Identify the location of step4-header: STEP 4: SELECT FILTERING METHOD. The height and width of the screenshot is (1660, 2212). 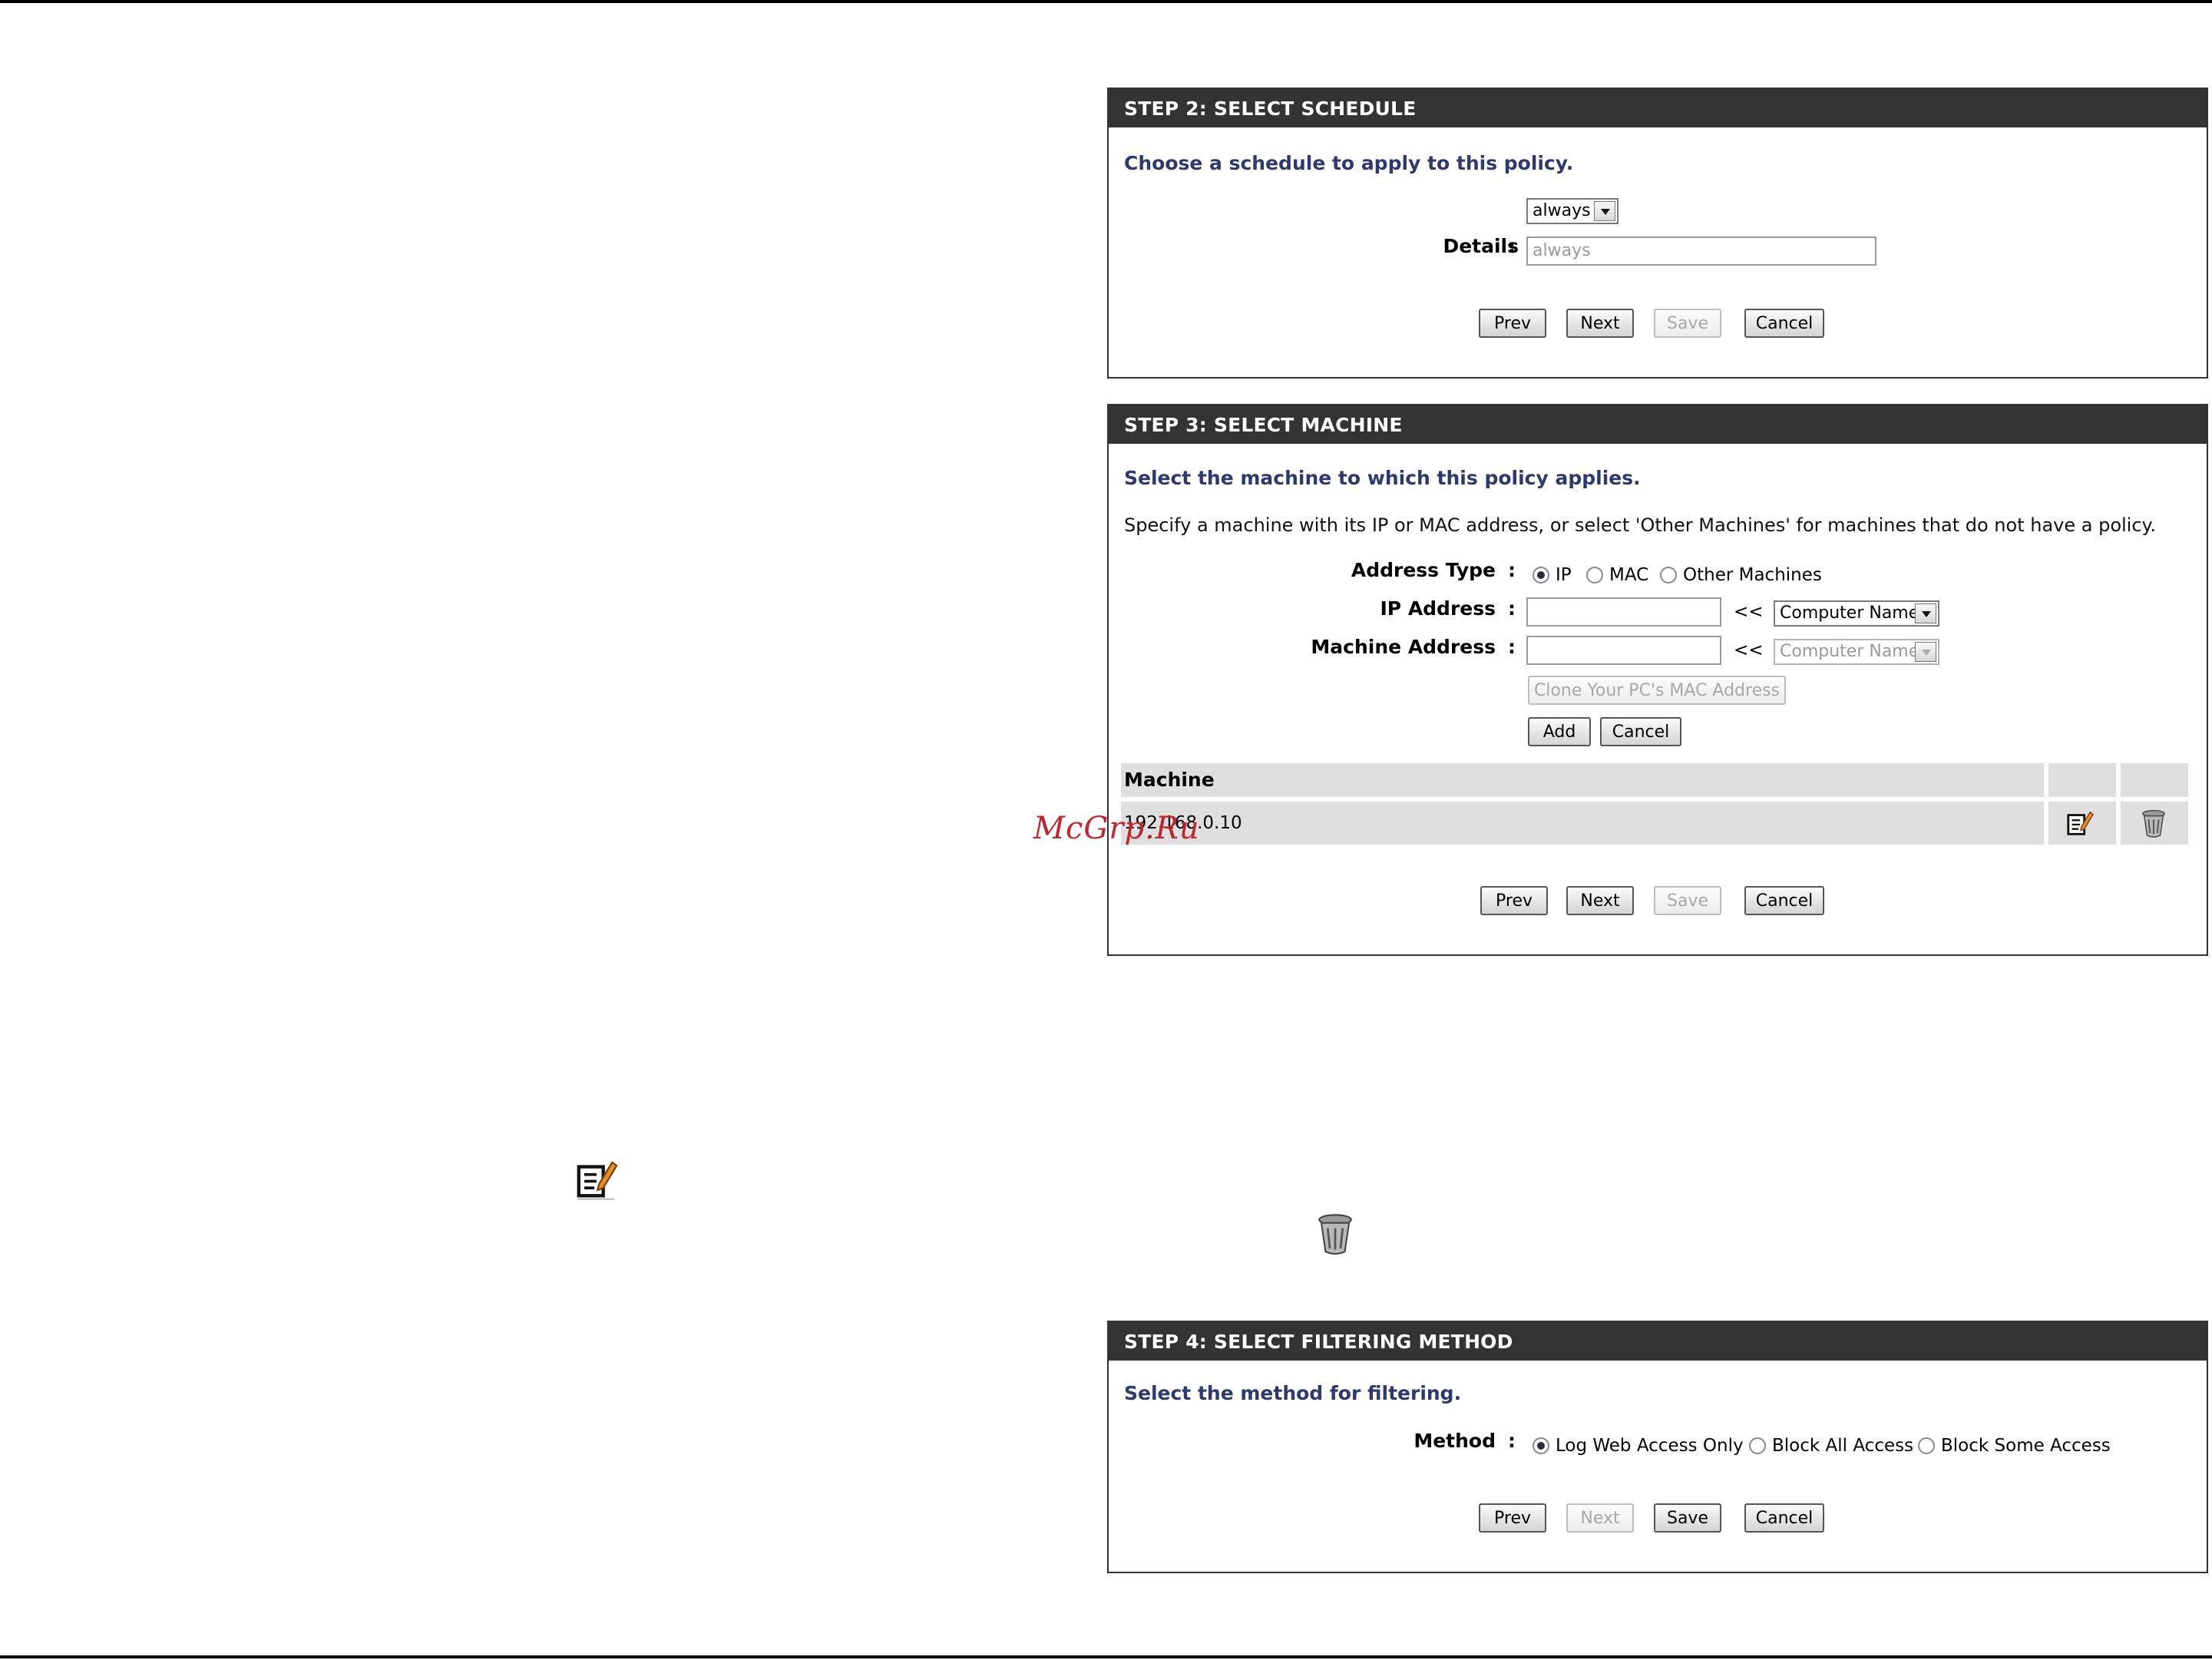
(1658, 1341).